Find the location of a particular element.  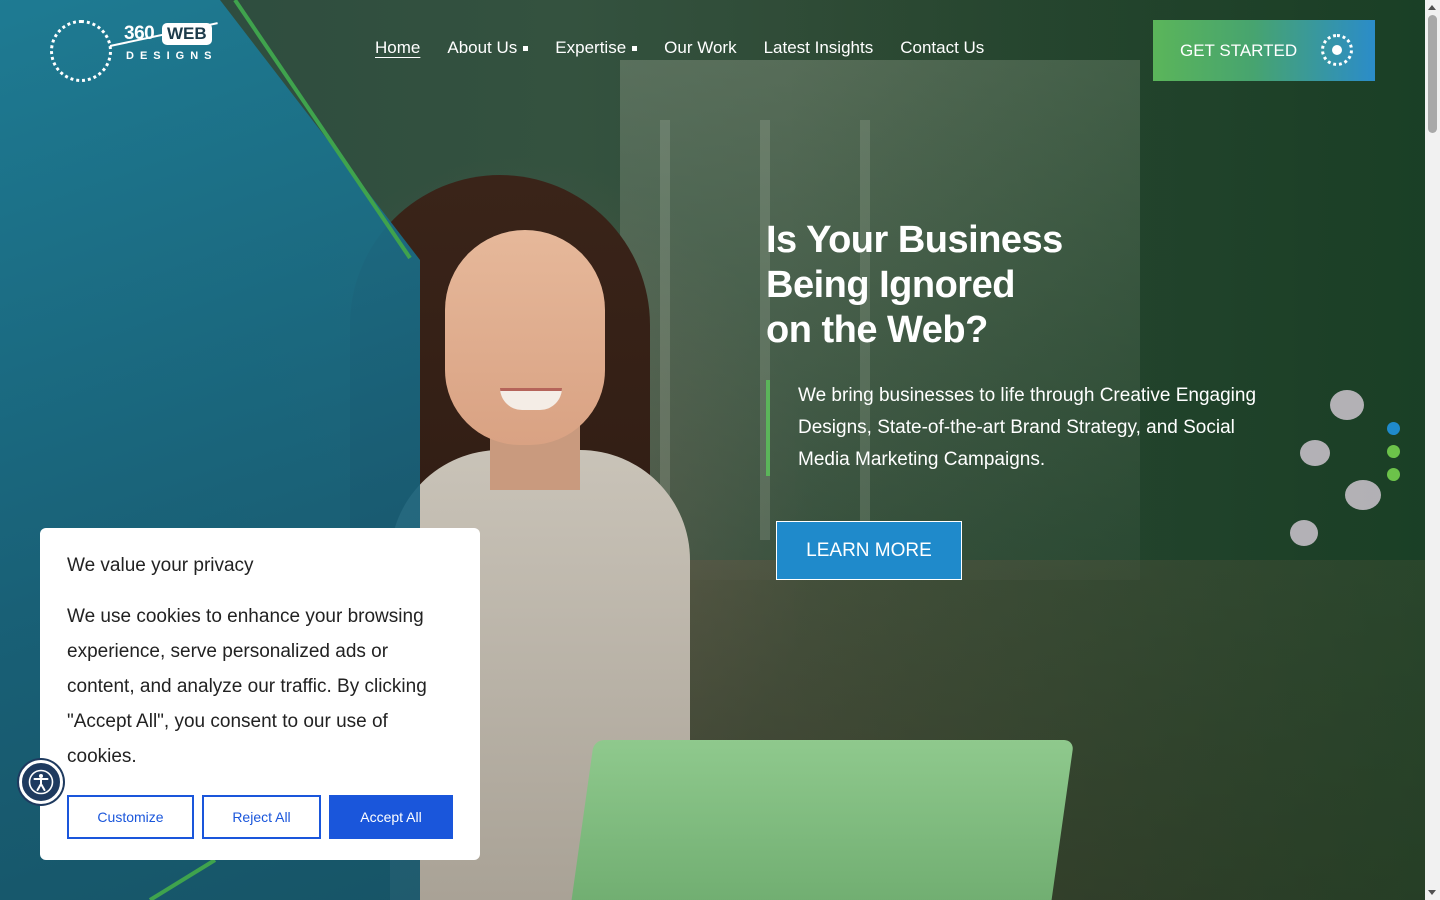

circle-target-icon is located at coordinates (1337, 50).